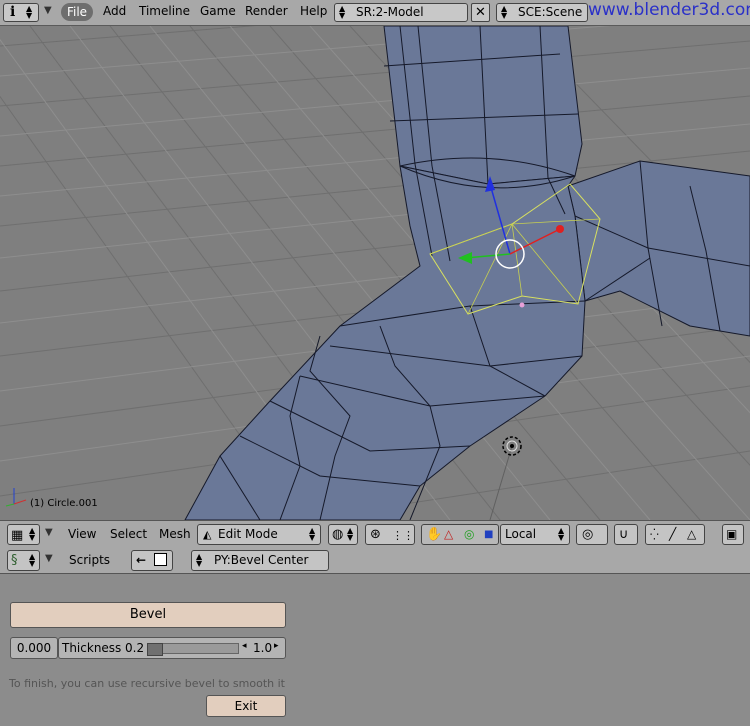 Image resolution: width=750 pixels, height=726 pixels. Describe the element at coordinates (521, 534) in the screenshot. I see `orientation-label: Local` at that location.